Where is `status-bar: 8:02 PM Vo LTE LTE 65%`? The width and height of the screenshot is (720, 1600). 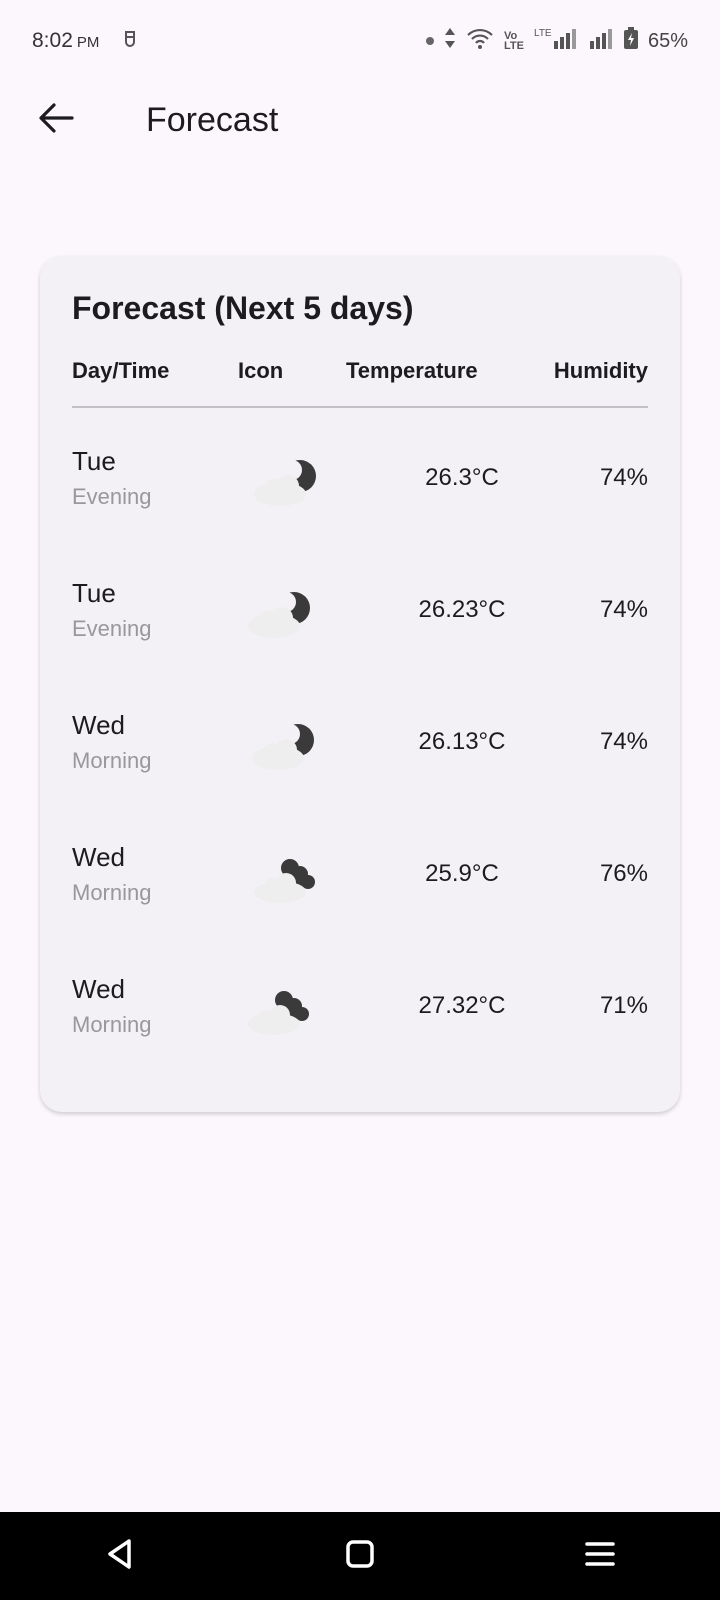 status-bar: 8:02 PM Vo LTE LTE 65% is located at coordinates (360, 41).